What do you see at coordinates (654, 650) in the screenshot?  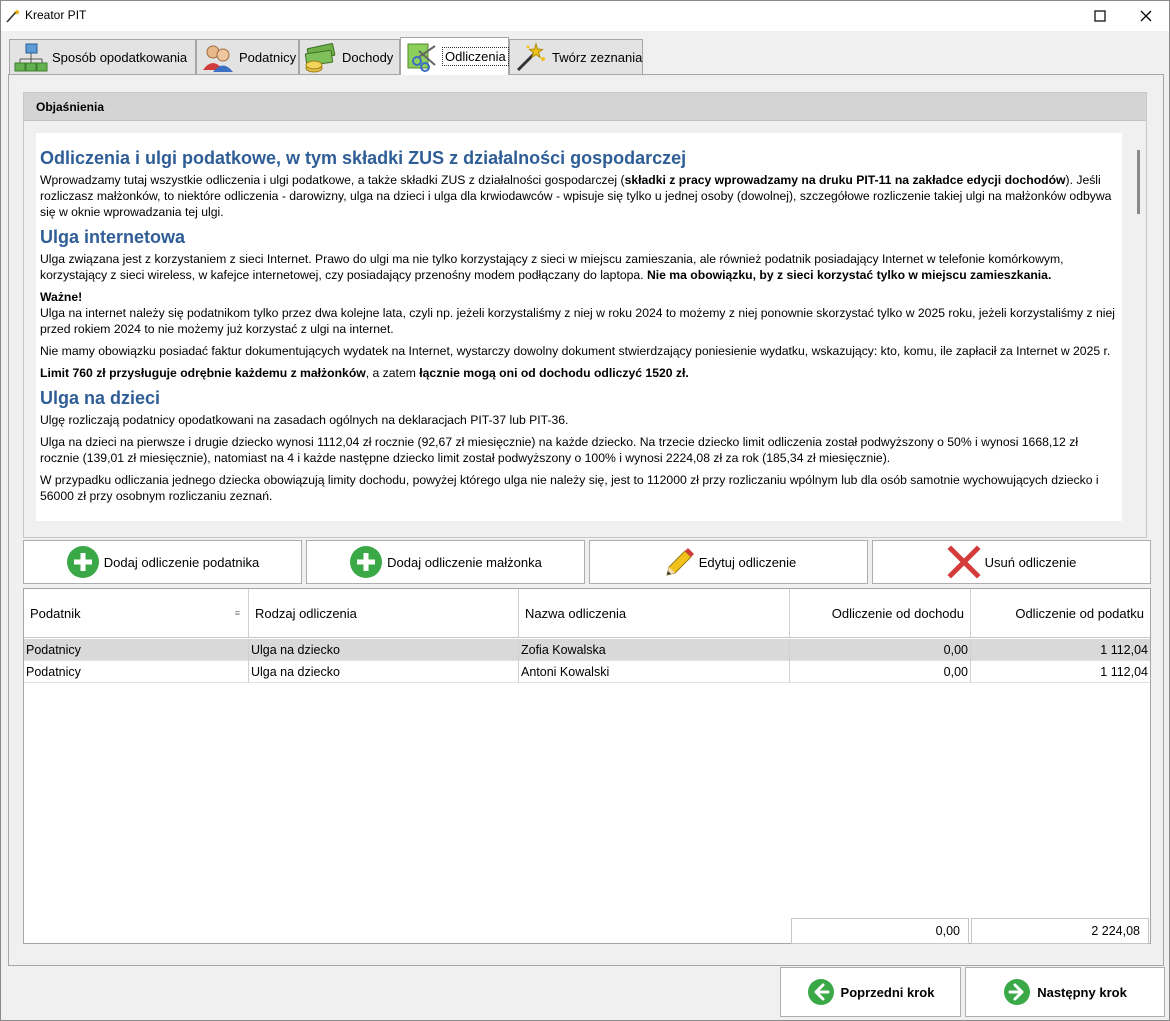 I see `cell-name: Zofia Kowalska` at bounding box center [654, 650].